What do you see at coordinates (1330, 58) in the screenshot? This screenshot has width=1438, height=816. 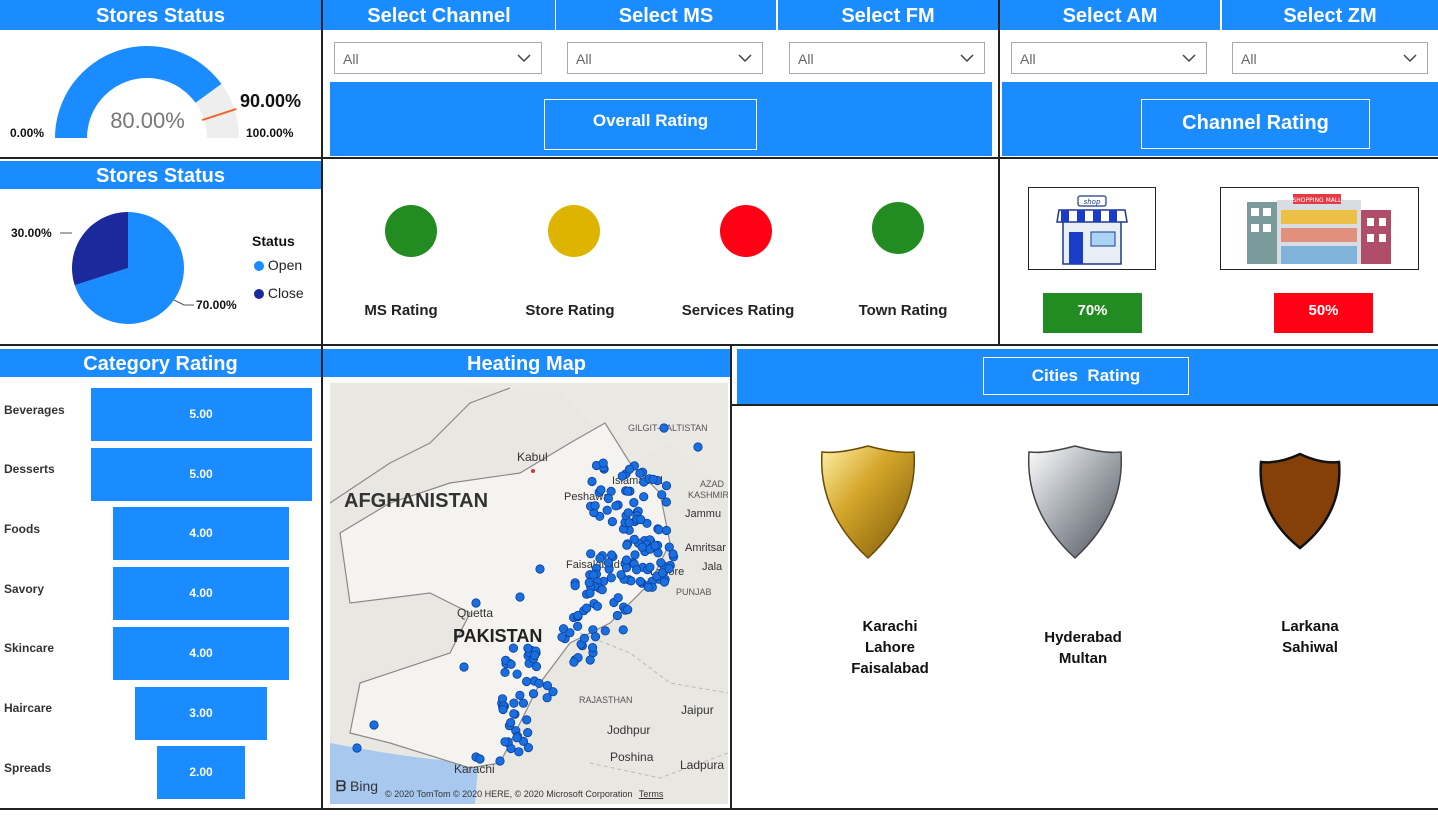 I see `zm-dropdown: All` at bounding box center [1330, 58].